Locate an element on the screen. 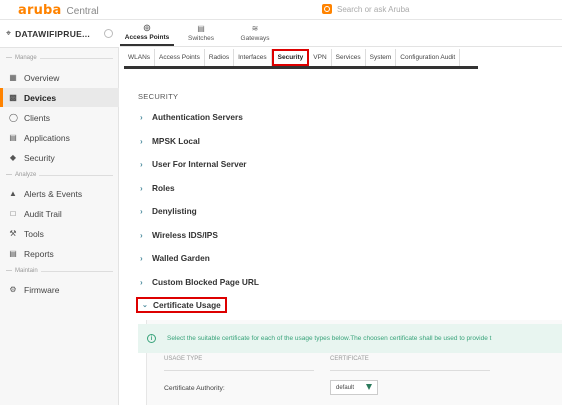 The image size is (562, 405). subtab-system: System is located at coordinates (381, 57).